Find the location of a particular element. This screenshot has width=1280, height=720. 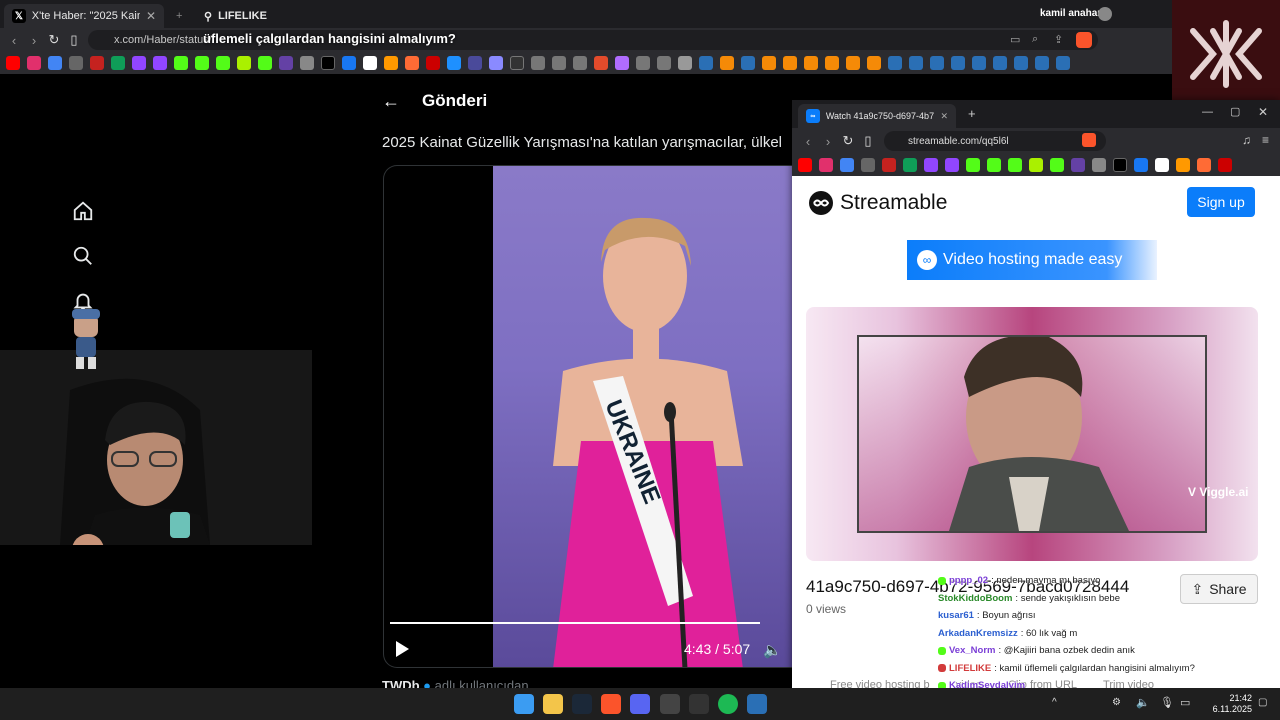

avatar is located at coordinates (1105, 14).